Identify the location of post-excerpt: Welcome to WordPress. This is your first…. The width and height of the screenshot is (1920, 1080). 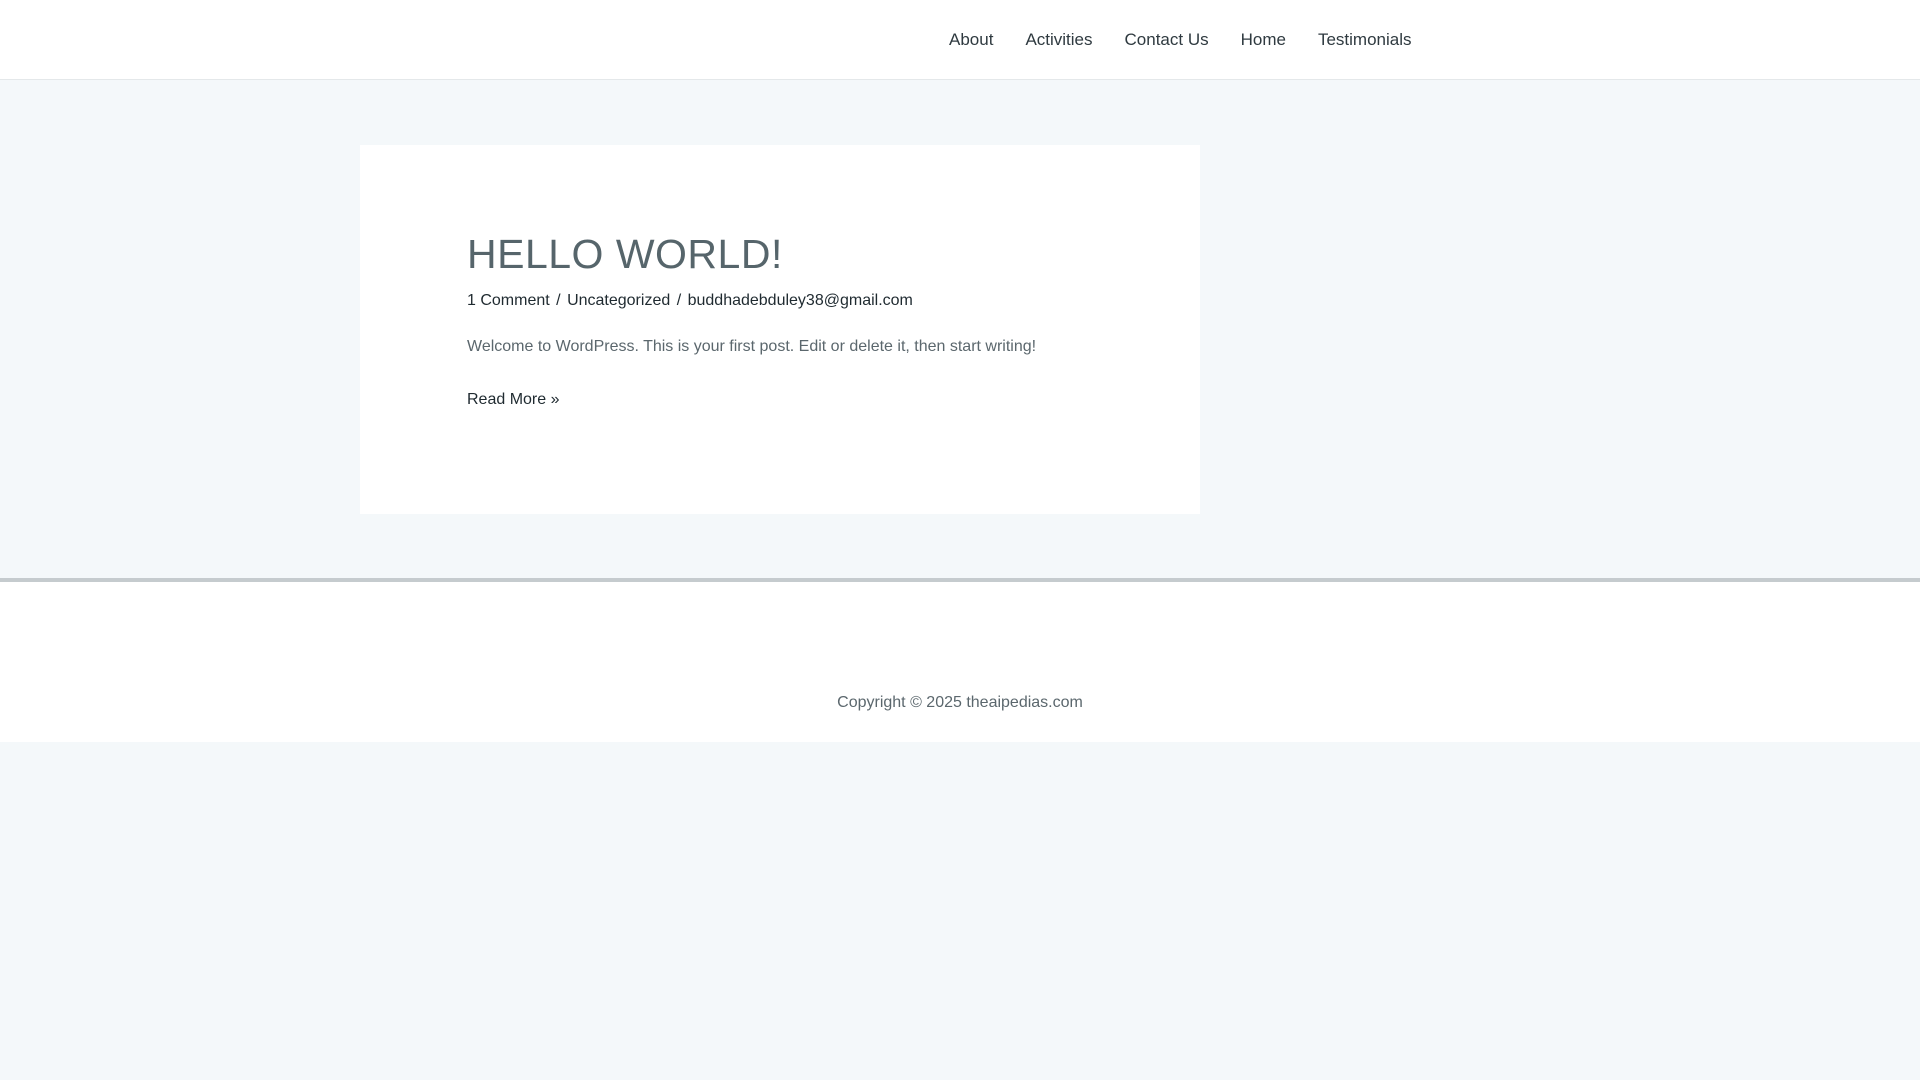
(752, 346).